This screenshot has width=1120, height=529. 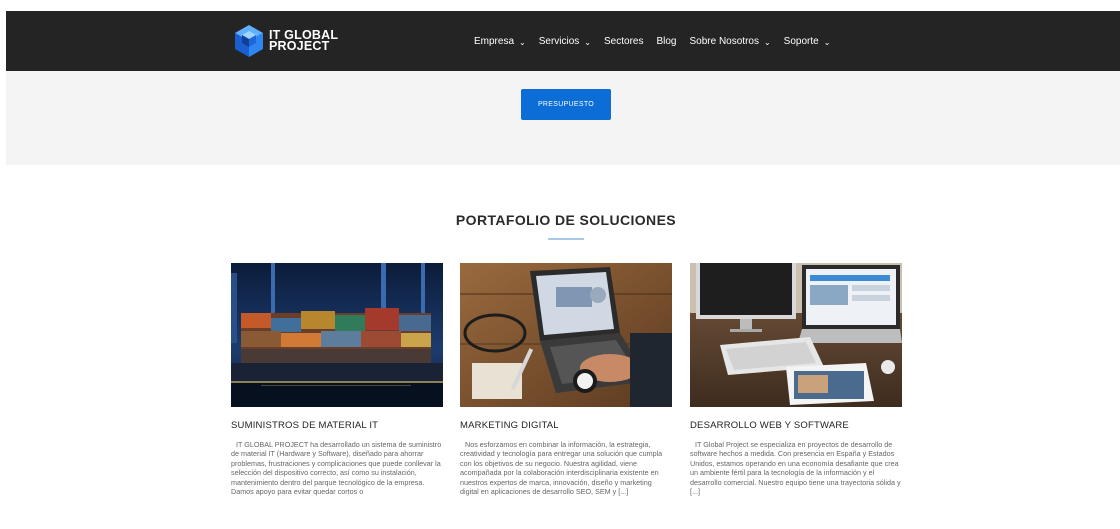 I want to click on devices-image, so click(x=796, y=335).